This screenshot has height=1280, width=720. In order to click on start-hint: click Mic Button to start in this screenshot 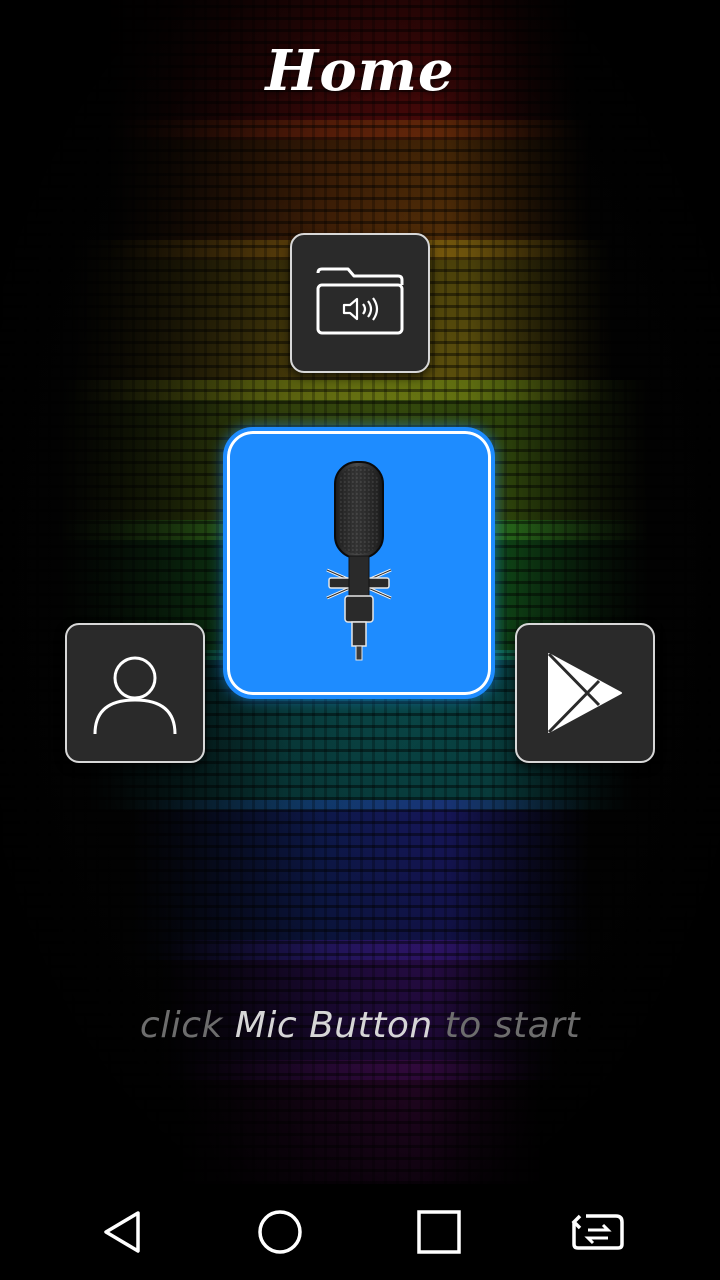, I will do `click(360, 1025)`.